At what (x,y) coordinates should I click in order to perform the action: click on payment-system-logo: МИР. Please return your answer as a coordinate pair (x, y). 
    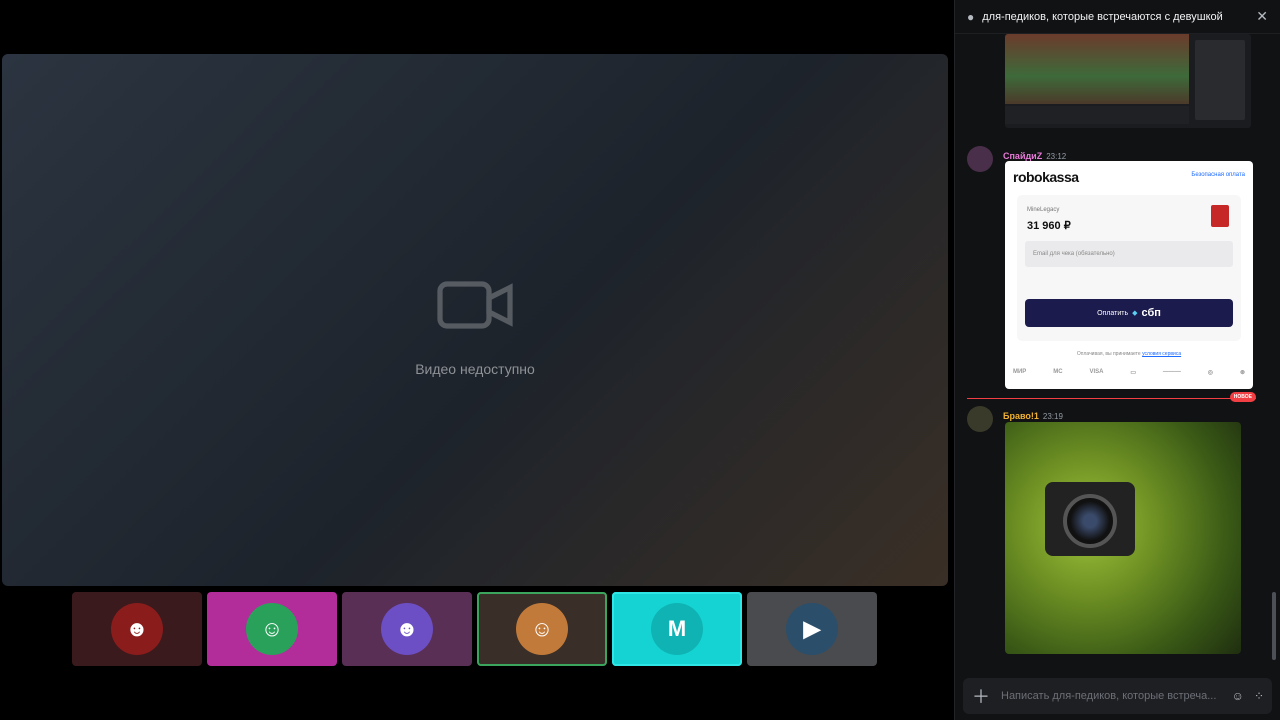
    Looking at the image, I should click on (1020, 372).